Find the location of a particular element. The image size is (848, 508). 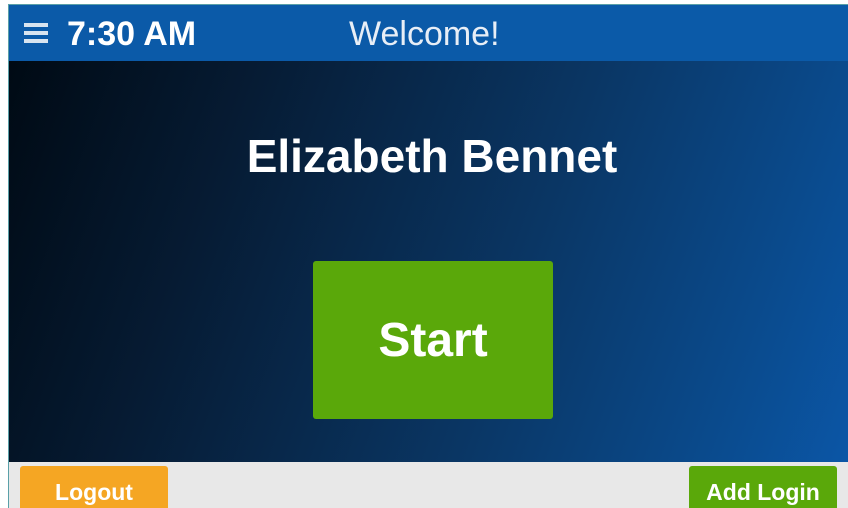

start-button: Start is located at coordinates (433, 340).